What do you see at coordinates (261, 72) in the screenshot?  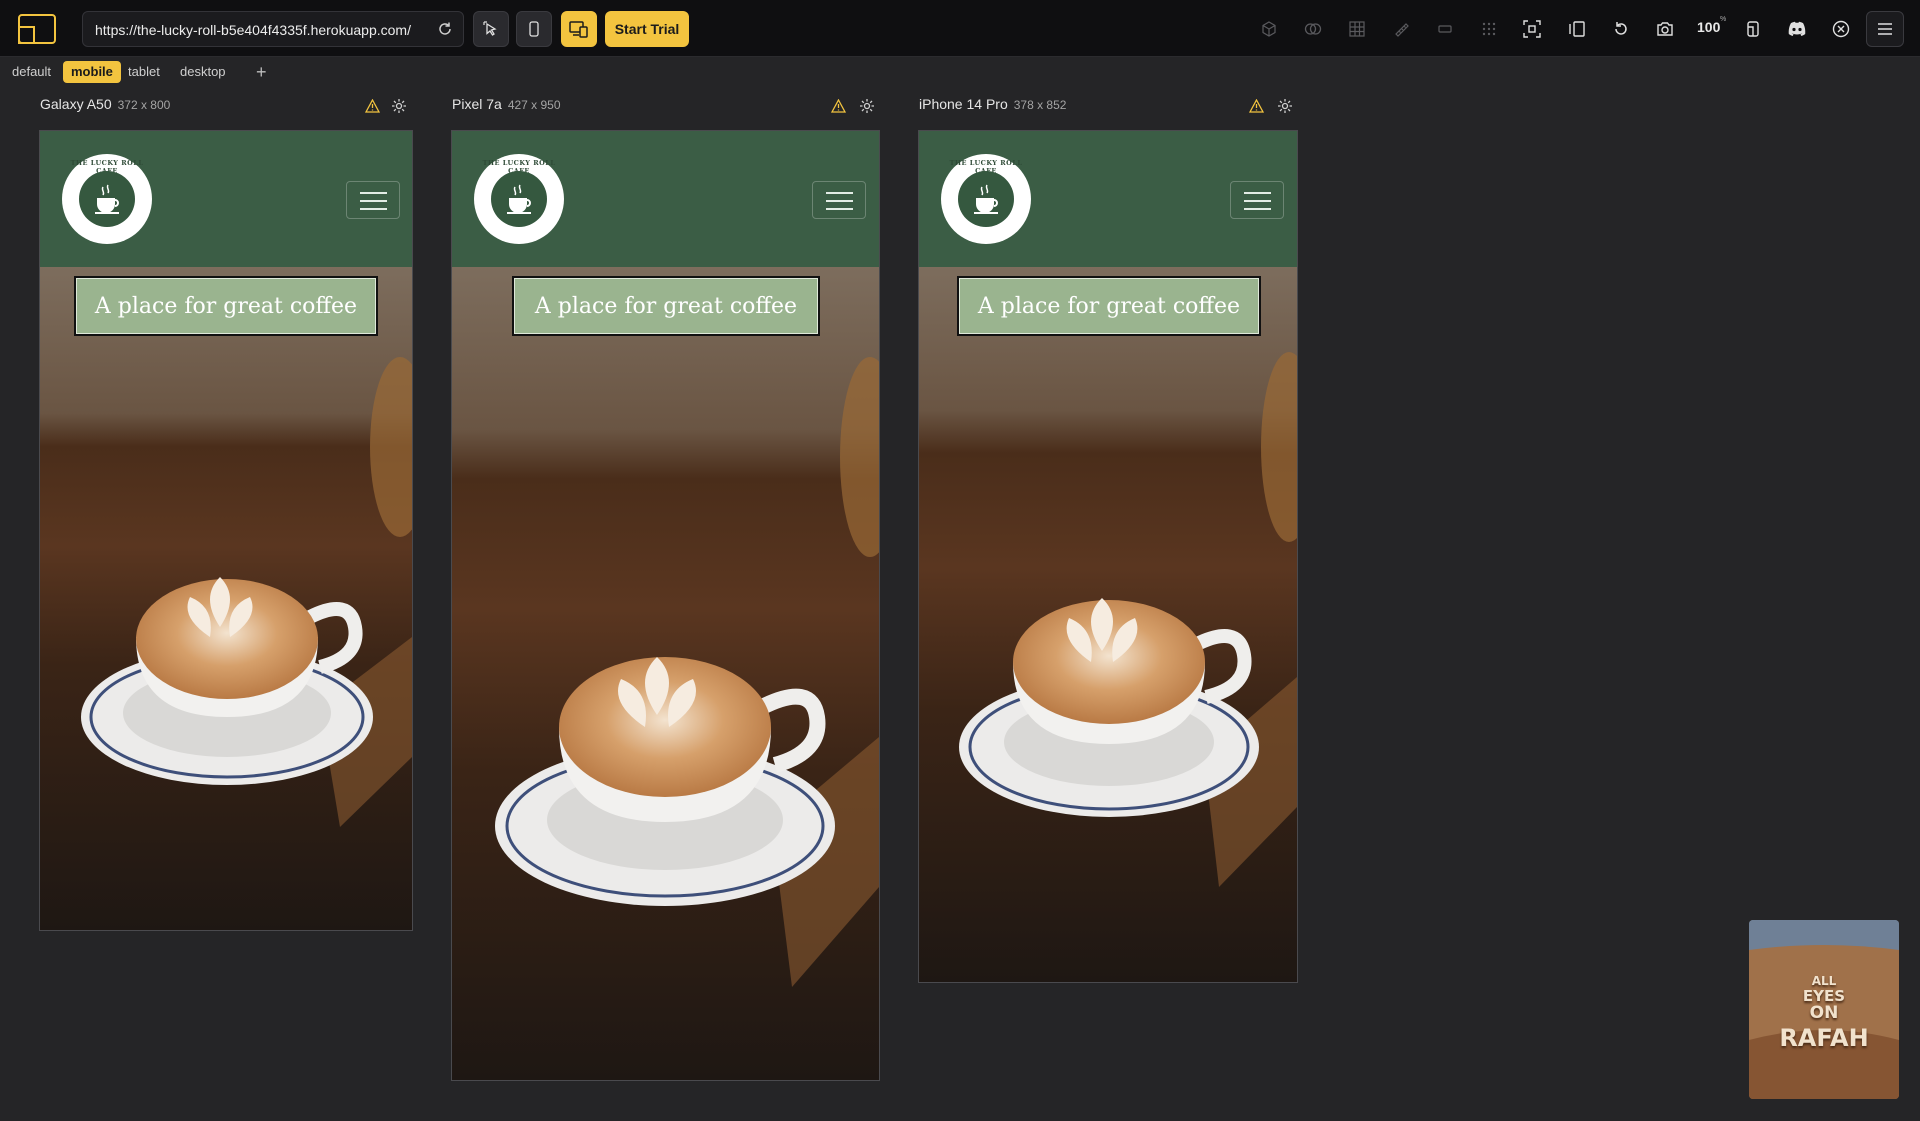 I see `add-preset-icon: +` at bounding box center [261, 72].